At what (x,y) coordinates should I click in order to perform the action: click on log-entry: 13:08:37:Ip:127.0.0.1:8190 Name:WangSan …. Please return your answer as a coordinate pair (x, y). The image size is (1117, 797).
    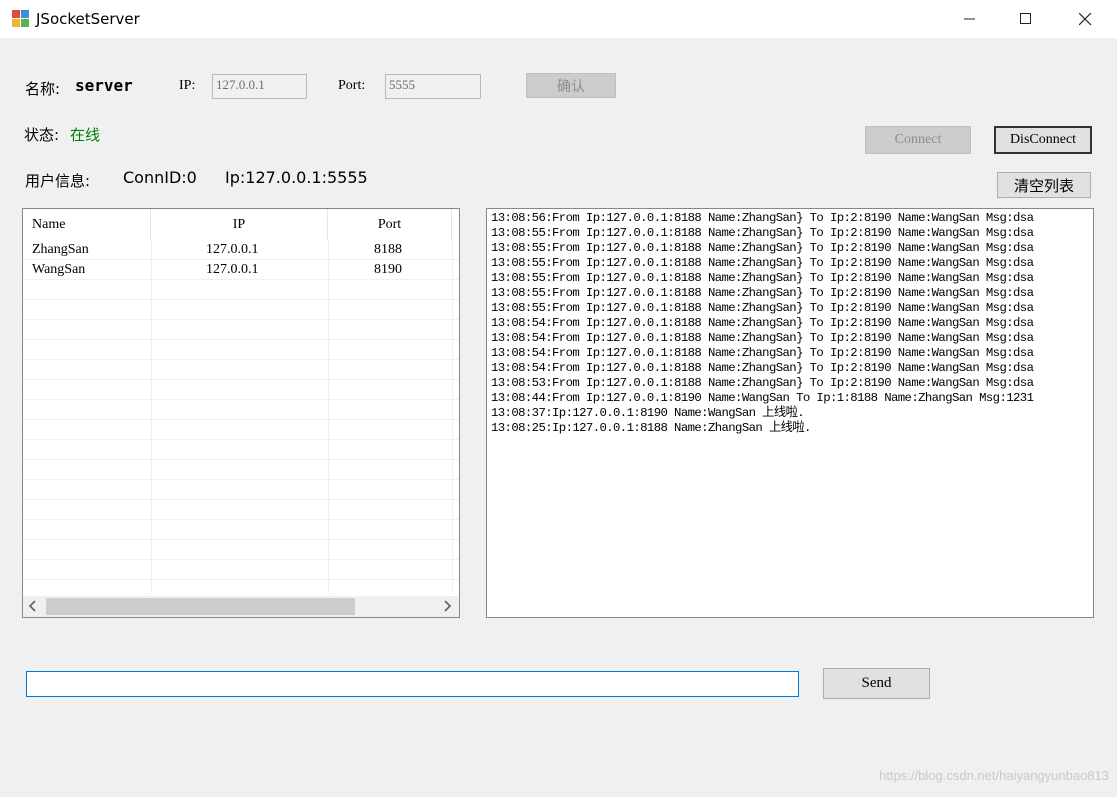
    Looking at the image, I should click on (648, 413).